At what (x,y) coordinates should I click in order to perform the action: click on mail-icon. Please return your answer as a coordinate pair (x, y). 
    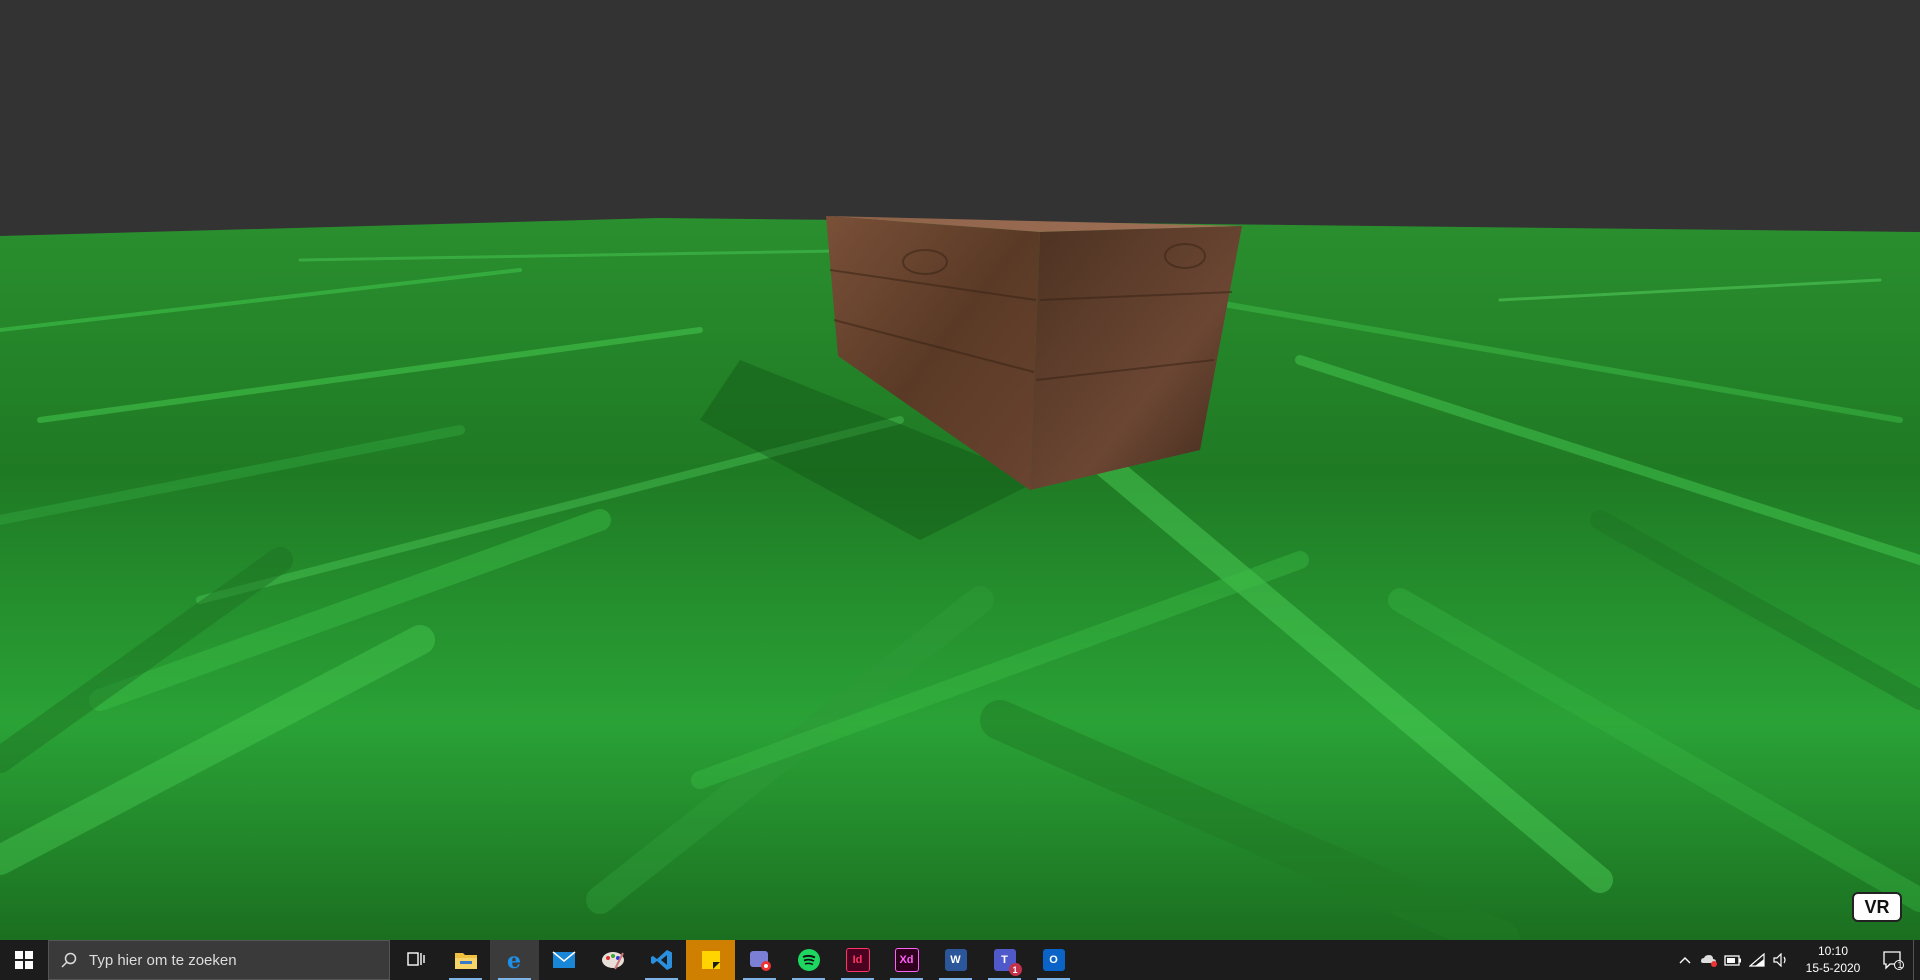
    Looking at the image, I should click on (563, 959).